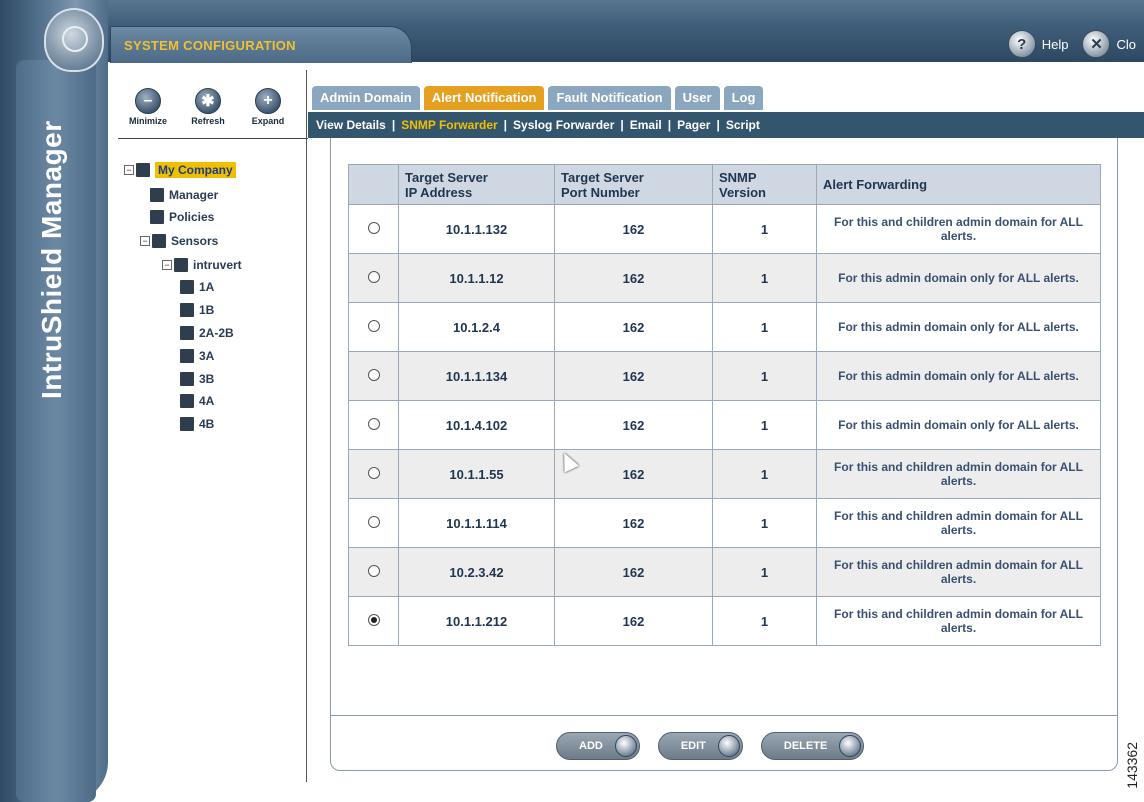 The image size is (1144, 802). What do you see at coordinates (476, 376) in the screenshot?
I see `ip-address-cell: 10.1.1.134` at bounding box center [476, 376].